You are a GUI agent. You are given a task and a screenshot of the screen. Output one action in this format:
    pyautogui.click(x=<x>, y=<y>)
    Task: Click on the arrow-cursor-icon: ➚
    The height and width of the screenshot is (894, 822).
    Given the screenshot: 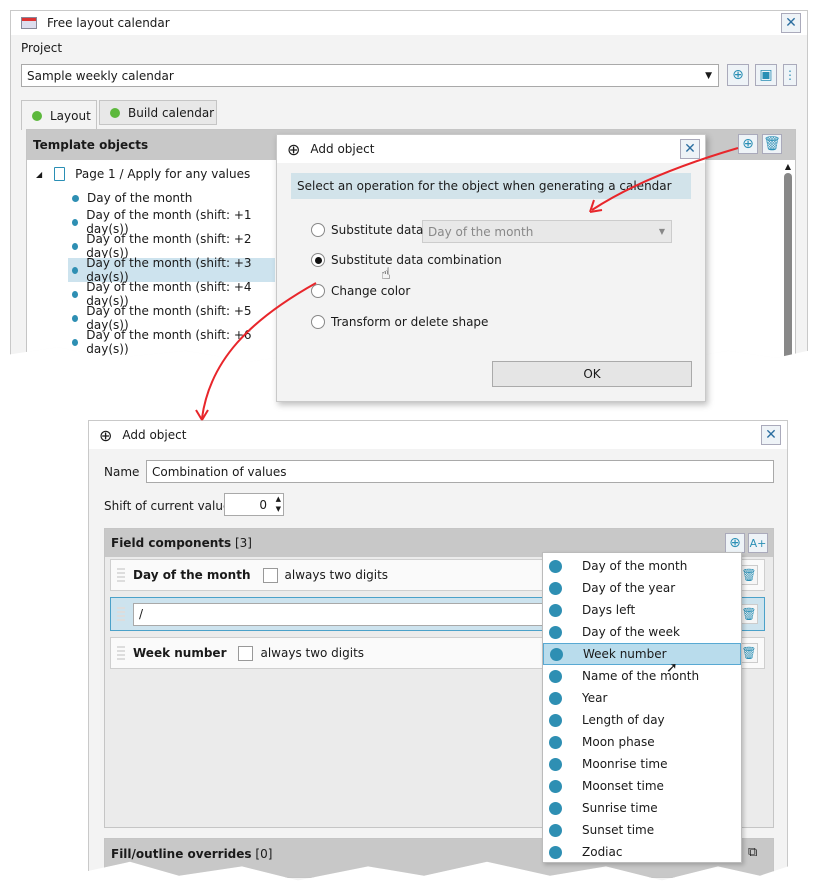 What is the action you would take?
    pyautogui.click(x=672, y=668)
    